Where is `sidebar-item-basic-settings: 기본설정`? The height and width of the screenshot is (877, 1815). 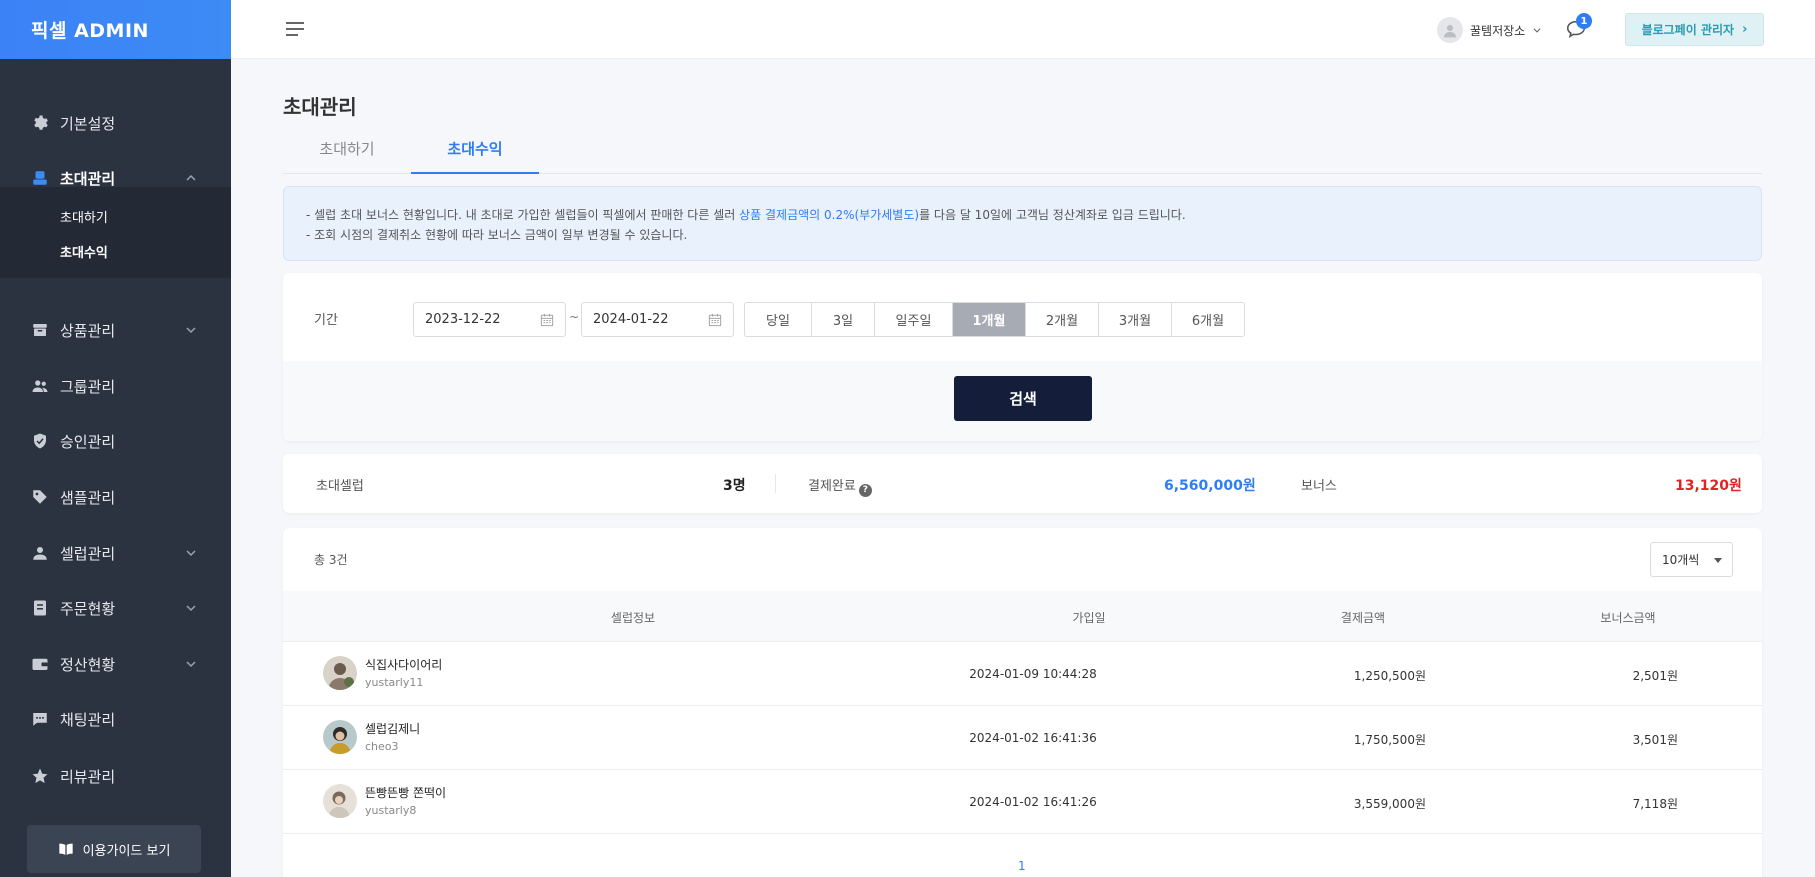 sidebar-item-basic-settings: 기본설정 is located at coordinates (115, 123).